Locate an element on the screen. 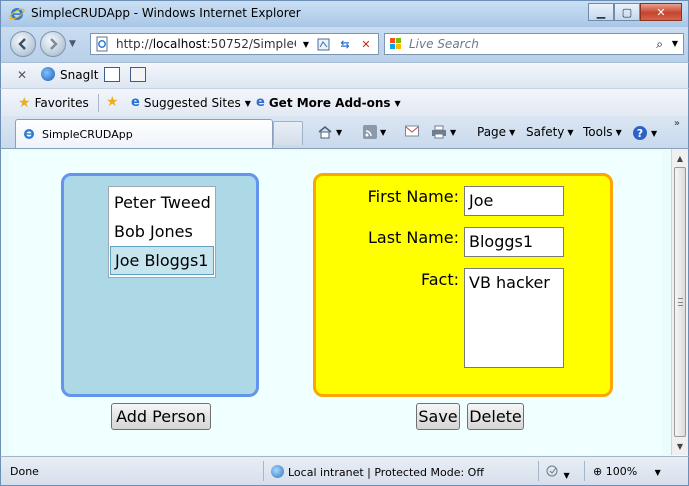 The width and height of the screenshot is (689, 486). list-item: Bob Jones is located at coordinates (162, 231).